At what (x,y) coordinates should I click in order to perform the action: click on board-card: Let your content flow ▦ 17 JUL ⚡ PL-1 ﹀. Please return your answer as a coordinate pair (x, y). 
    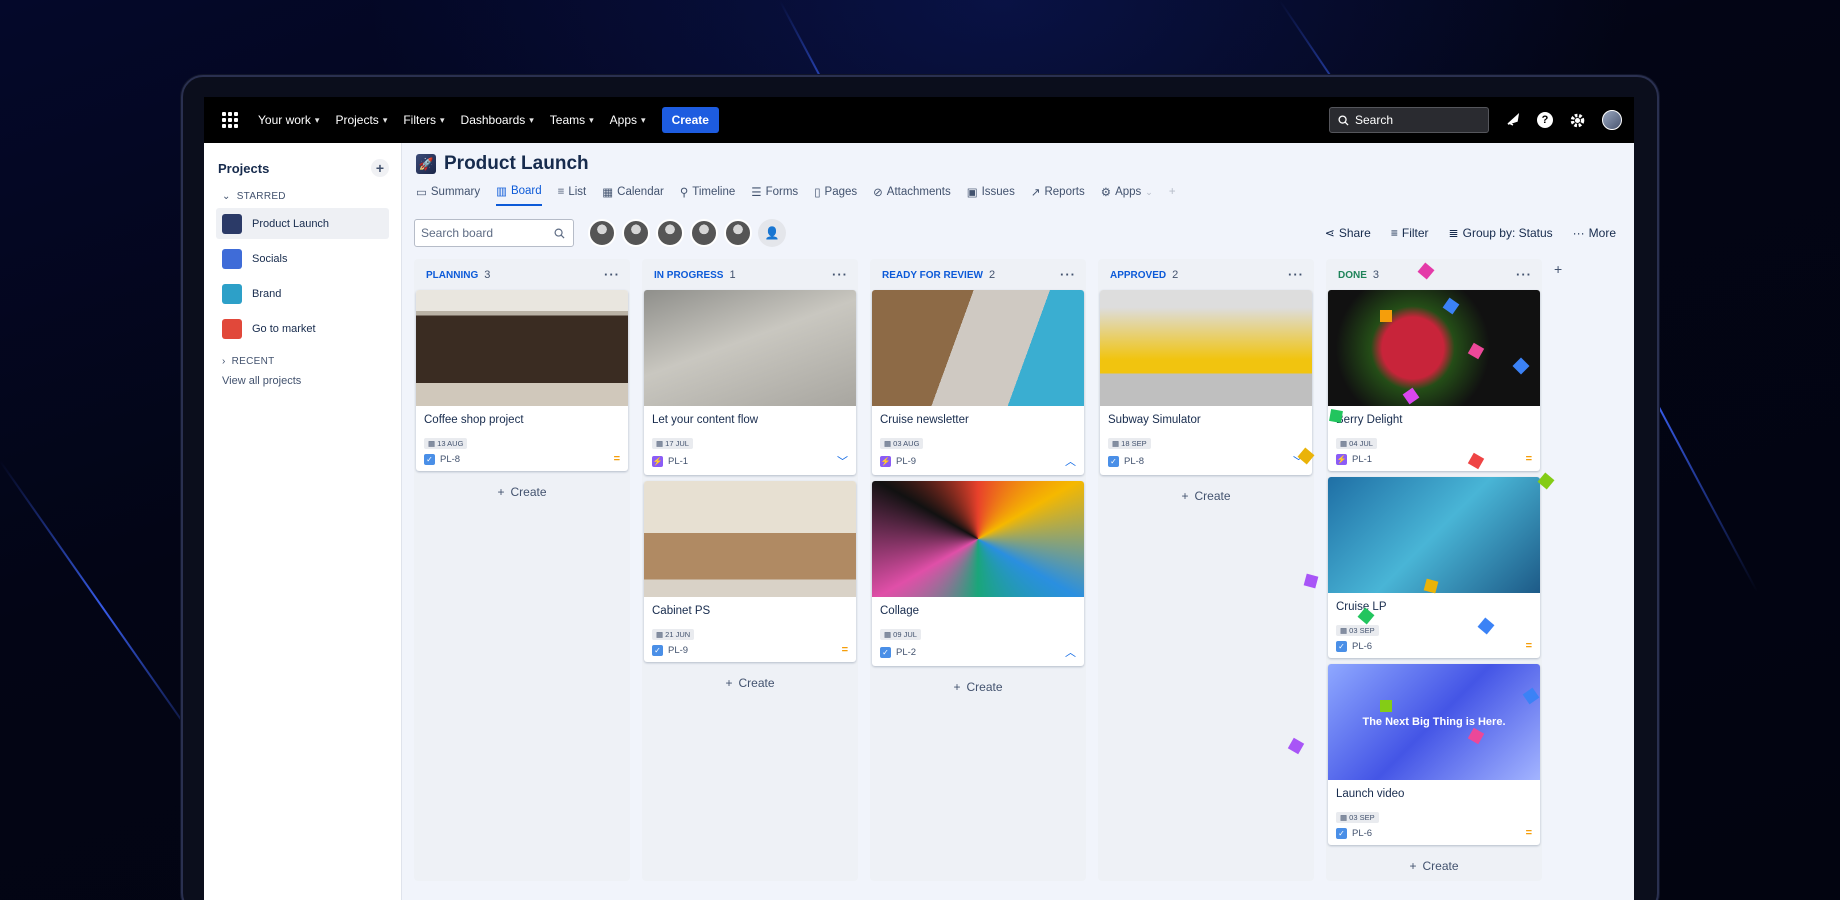
    Looking at the image, I should click on (750, 382).